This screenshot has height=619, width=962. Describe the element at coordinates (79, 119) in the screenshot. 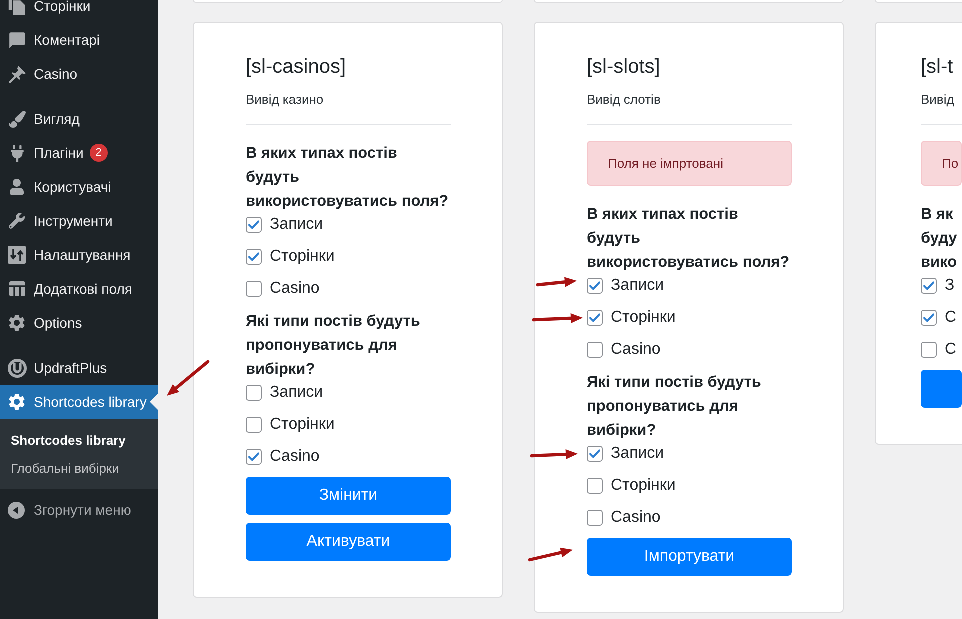

I see `sidebar-item: Вигляд` at that location.